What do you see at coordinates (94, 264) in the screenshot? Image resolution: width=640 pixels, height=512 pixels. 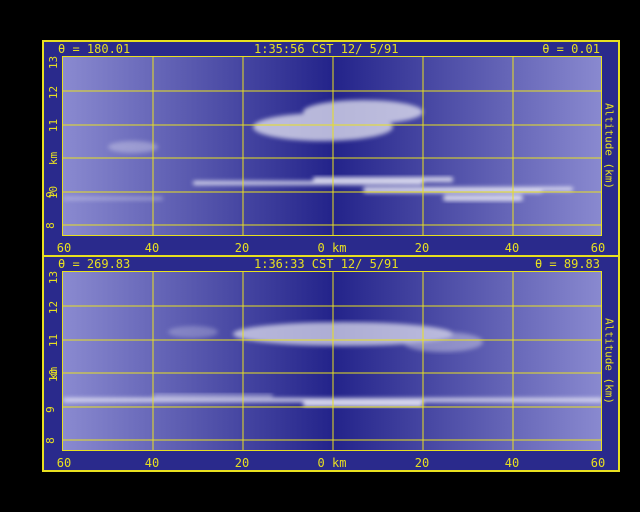 I see `theta-left: θ = 269.83` at bounding box center [94, 264].